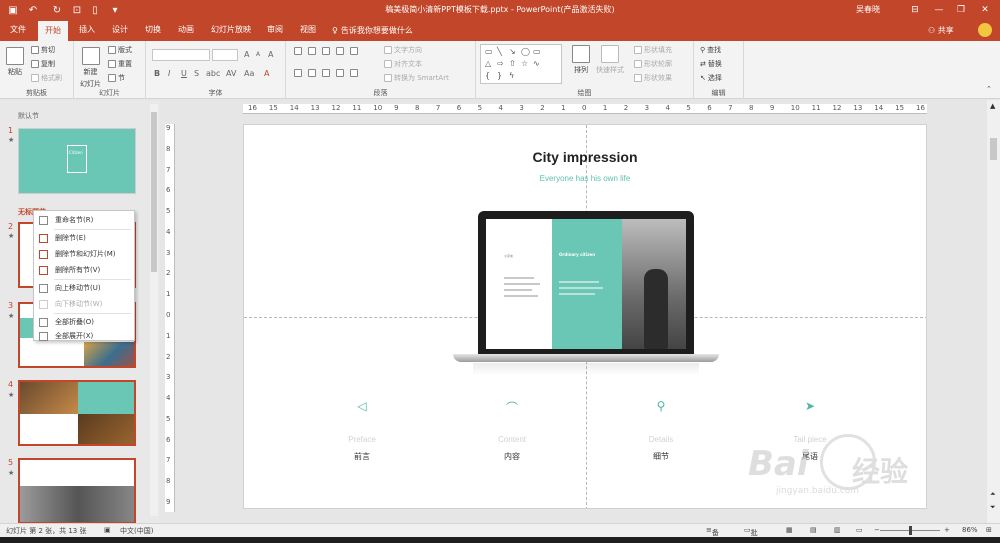 The width and height of the screenshot is (1000, 543). Describe the element at coordinates (46, 78) in the screenshot. I see `format-painter-button: 格式刷` at that location.